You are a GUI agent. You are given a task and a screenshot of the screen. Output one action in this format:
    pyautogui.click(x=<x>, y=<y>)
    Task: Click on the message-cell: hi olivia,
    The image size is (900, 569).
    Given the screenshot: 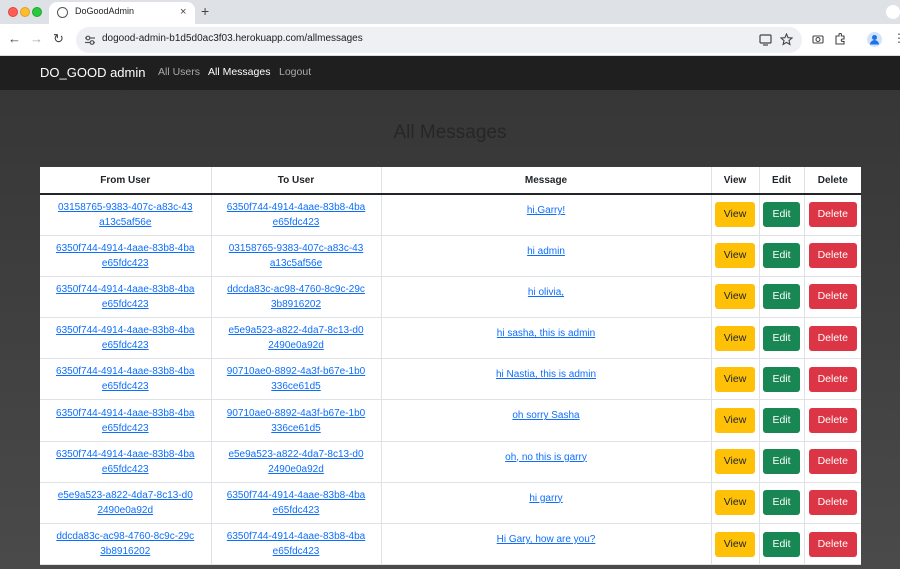 What is the action you would take?
    pyautogui.click(x=546, y=297)
    